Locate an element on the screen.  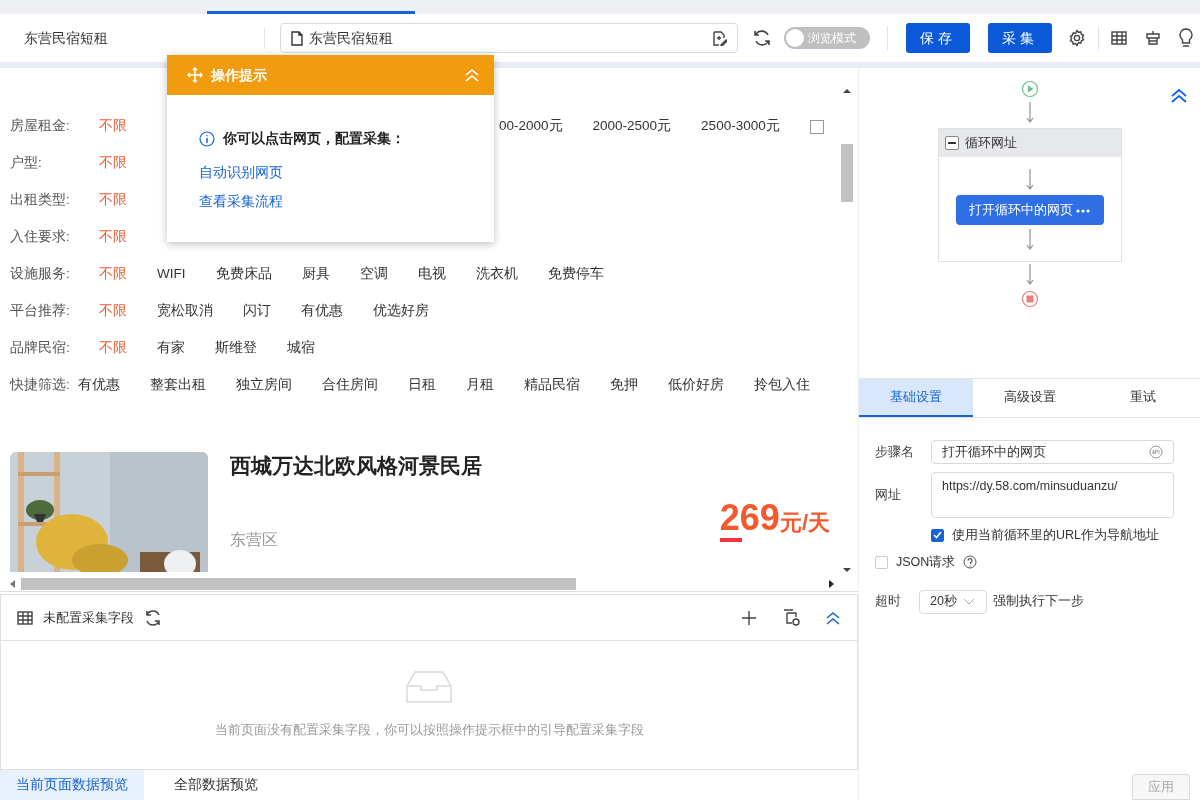
field-label: 步骤名 is located at coordinates (895, 452).